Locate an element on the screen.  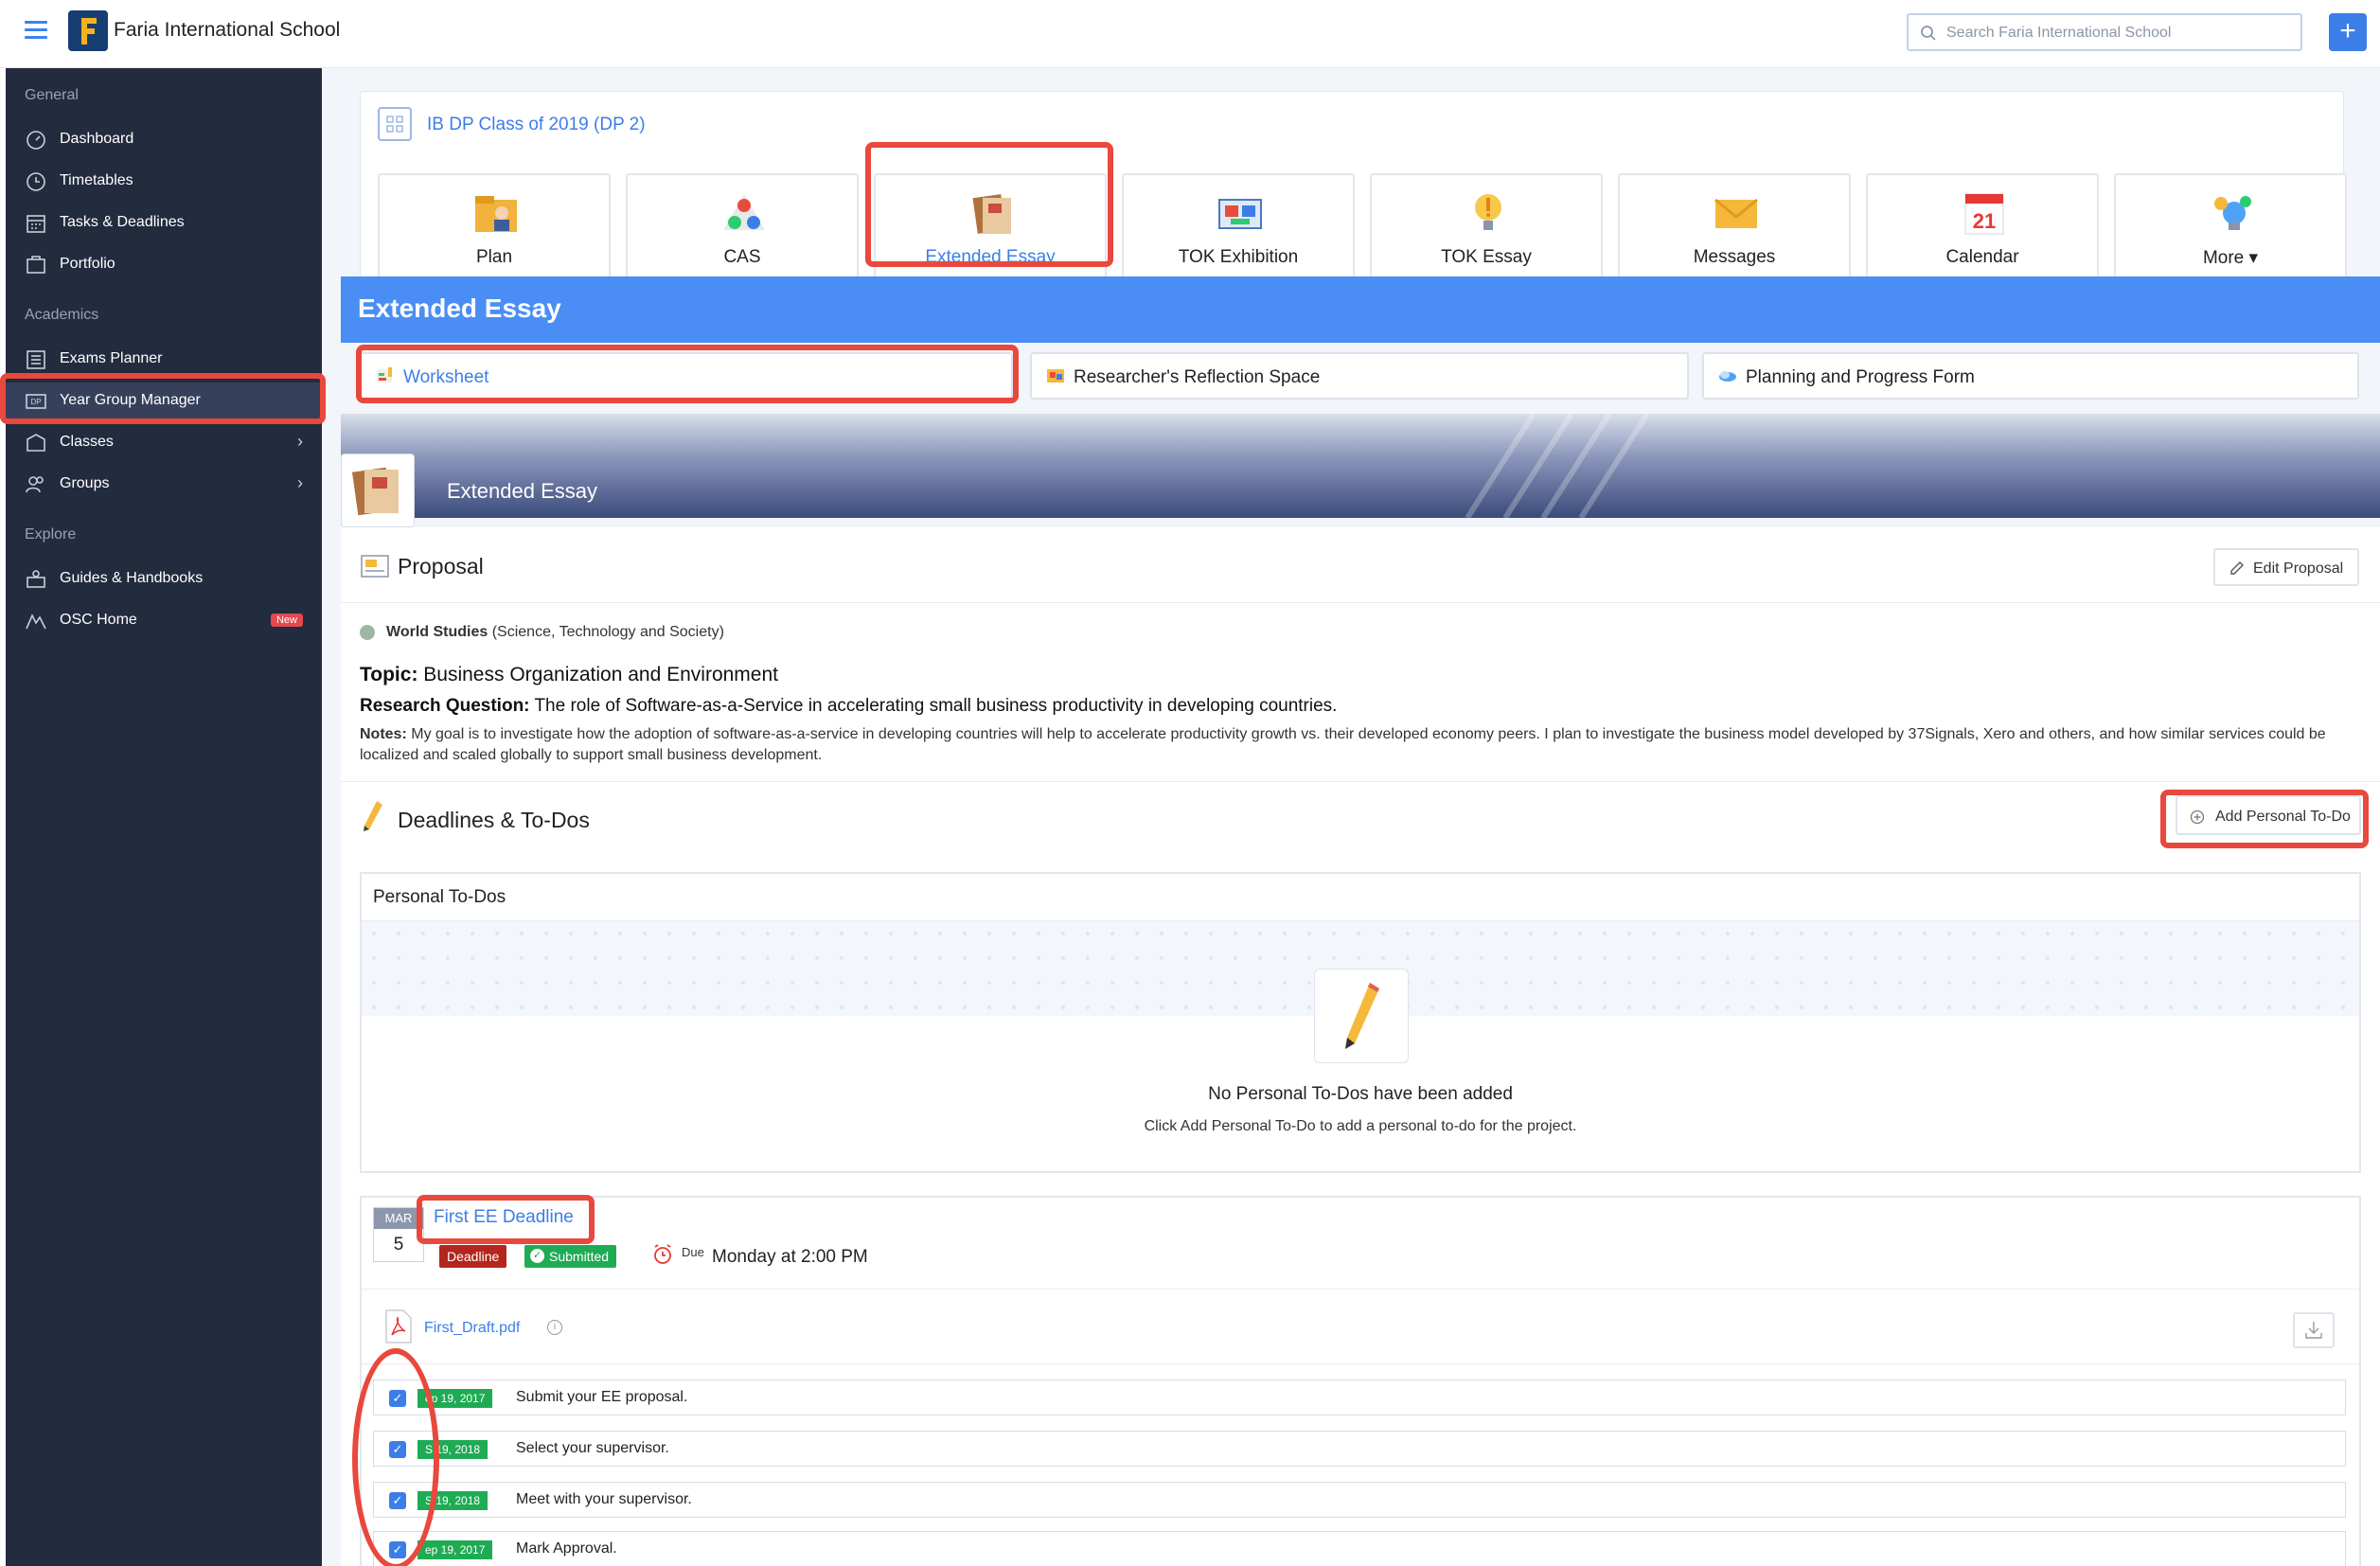
download-button is located at coordinates (2314, 1330).